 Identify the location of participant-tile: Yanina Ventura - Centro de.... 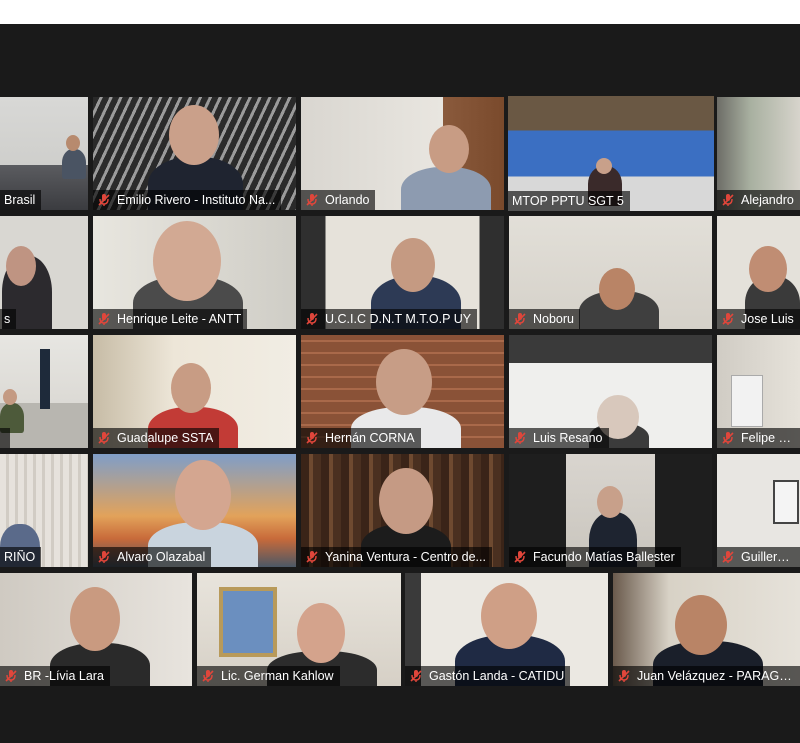
(402, 510).